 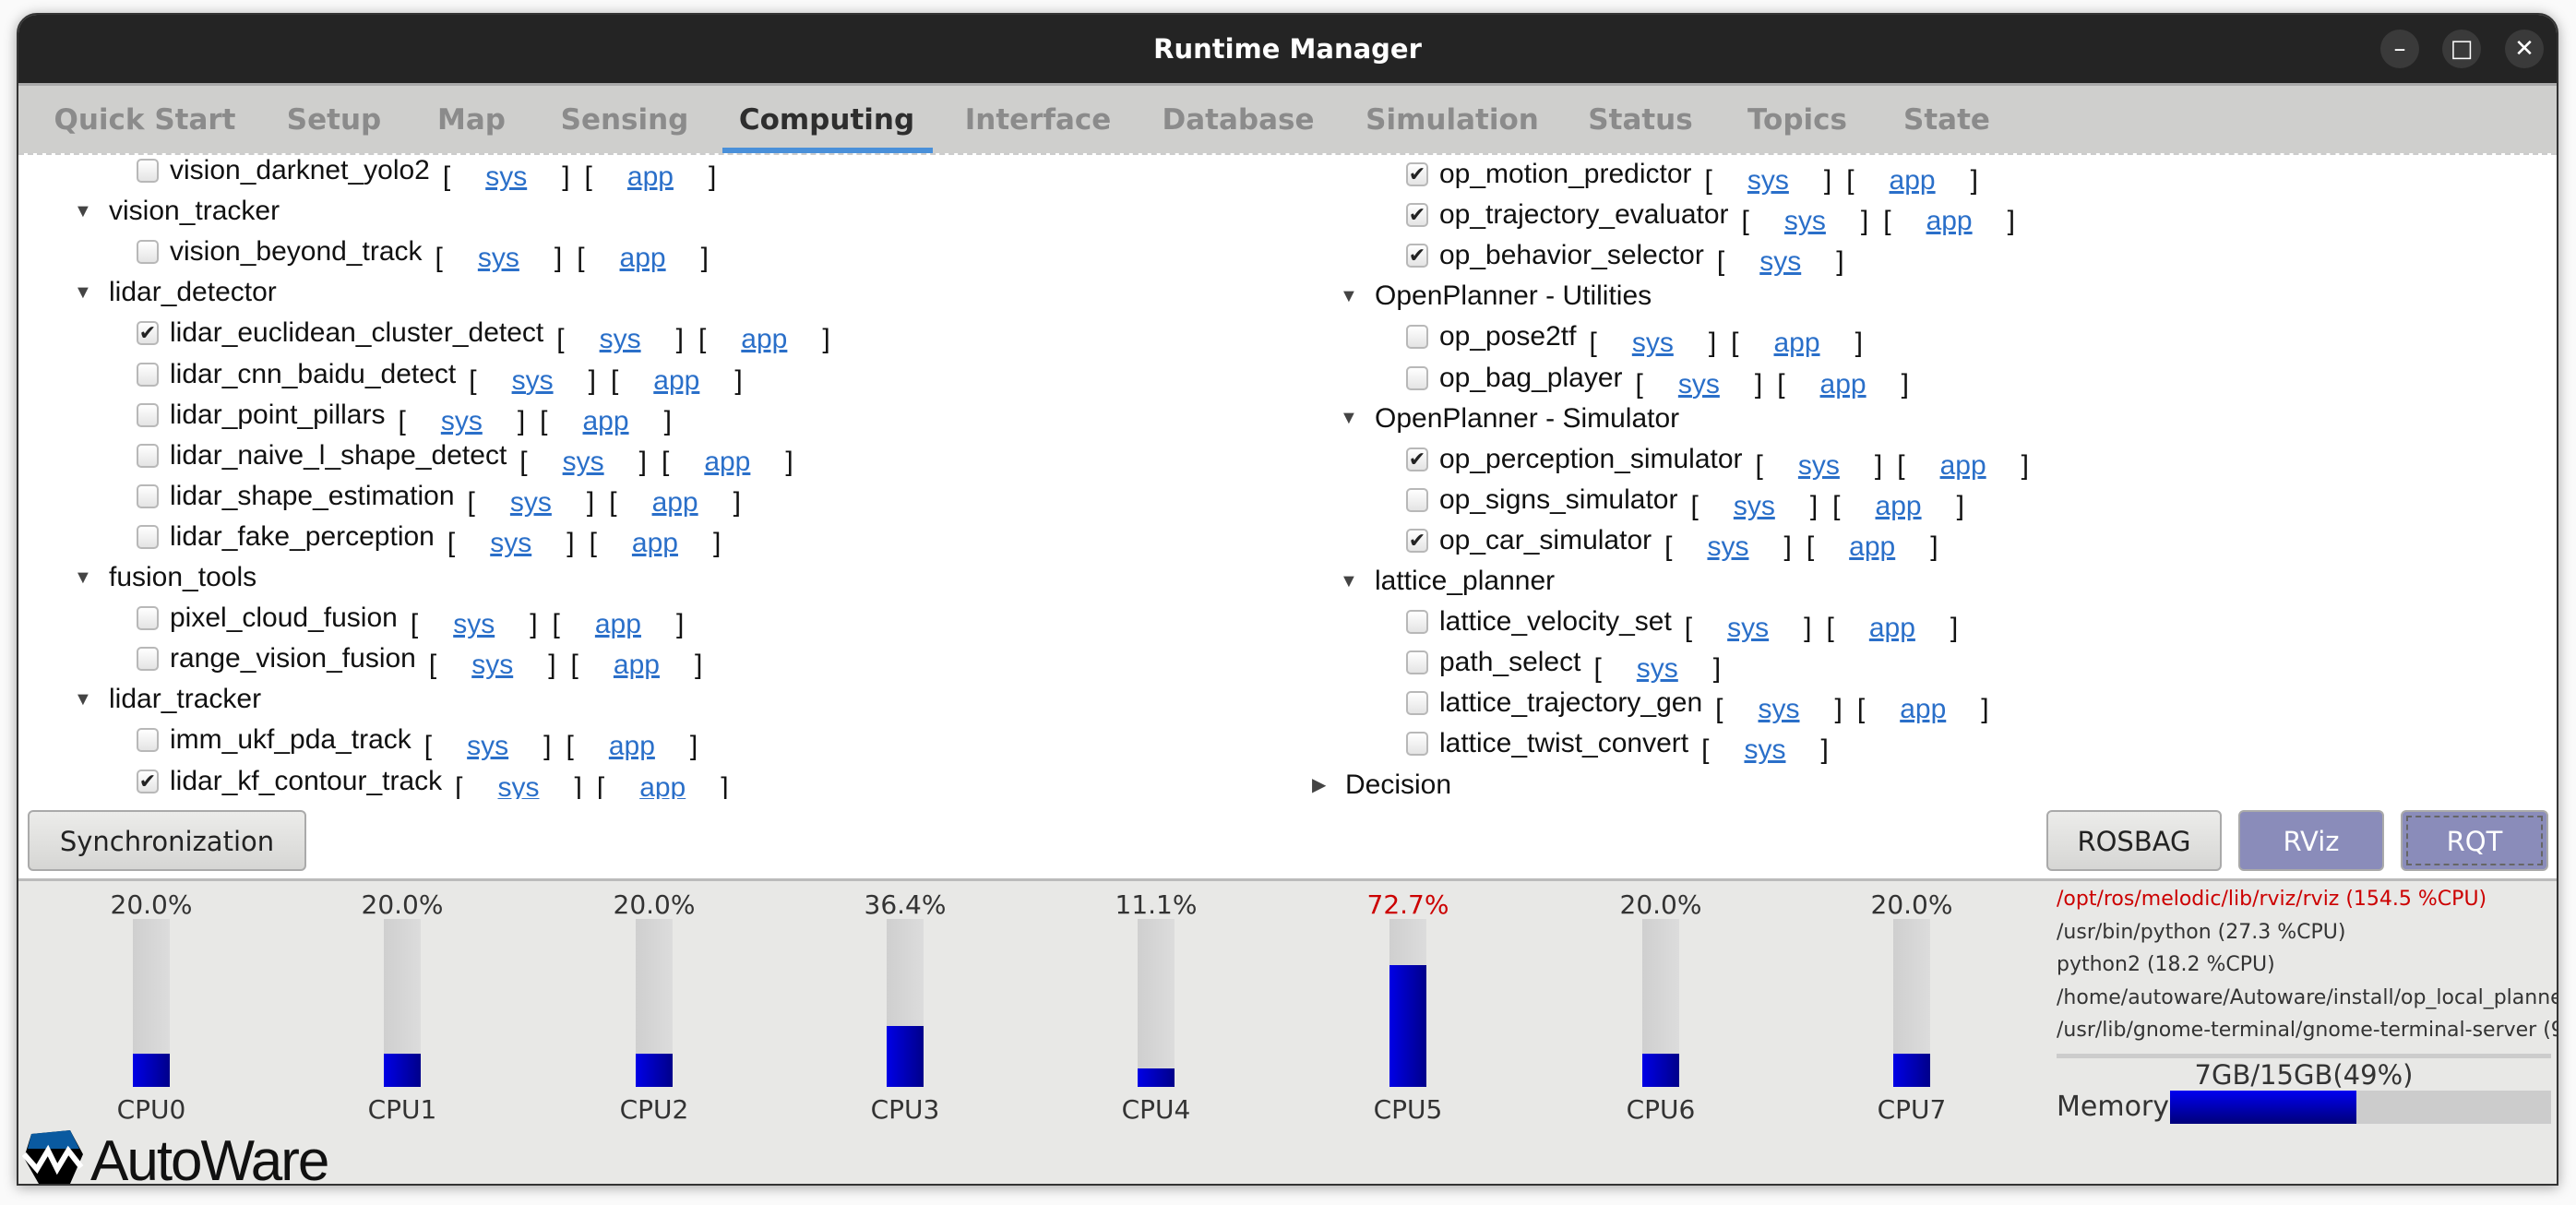 I want to click on tab-status: Status, so click(x=1640, y=122).